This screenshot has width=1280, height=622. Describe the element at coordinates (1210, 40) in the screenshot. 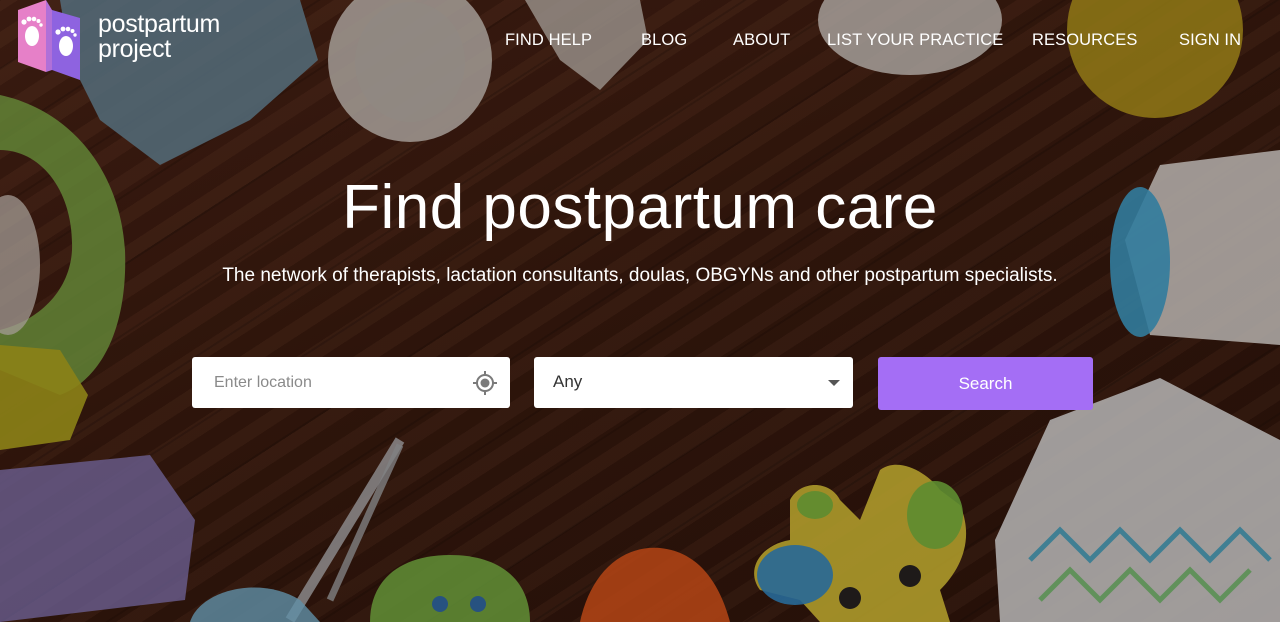

I see `nav-sign-in: SIGN IN` at that location.